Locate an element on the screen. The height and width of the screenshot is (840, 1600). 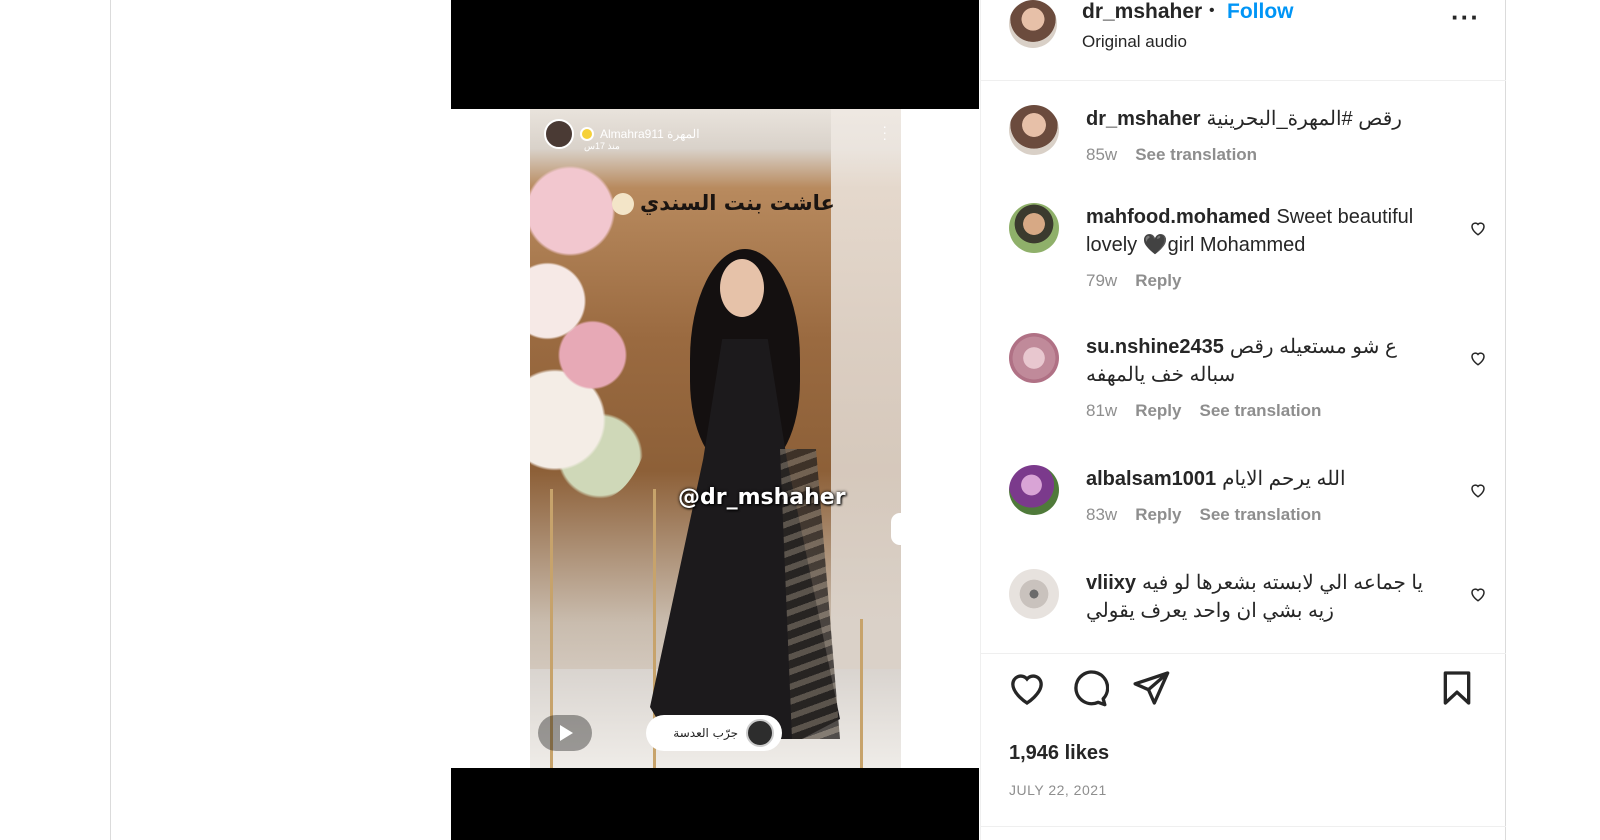
letterbox-top is located at coordinates (715, 54).